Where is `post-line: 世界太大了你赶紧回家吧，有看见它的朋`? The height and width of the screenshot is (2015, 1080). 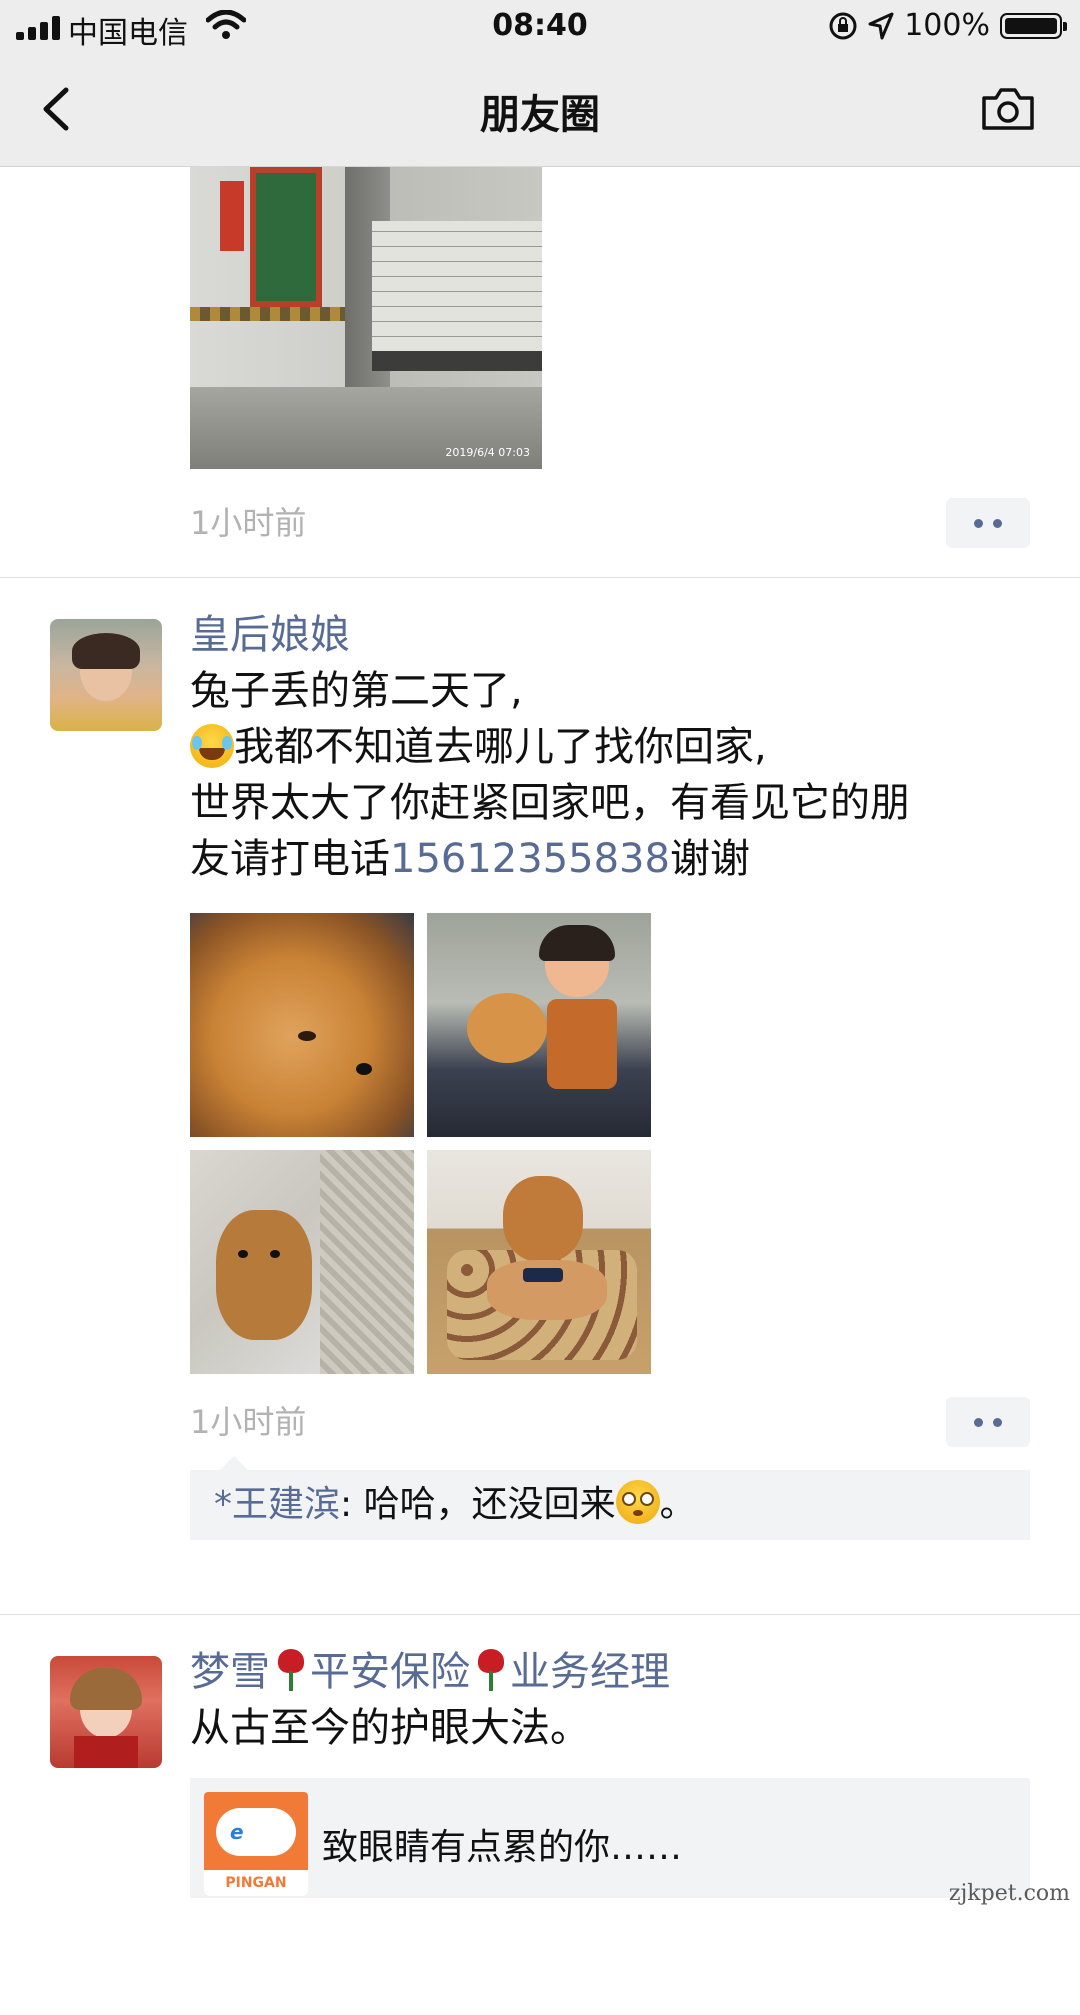
post-line: 世界太大了你赶紧回家吧，有看见它的朋 is located at coordinates (550, 803).